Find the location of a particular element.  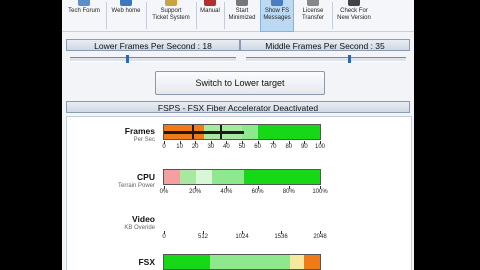

frames-gauge-subtitle: Per Sec is located at coordinates (144, 140).